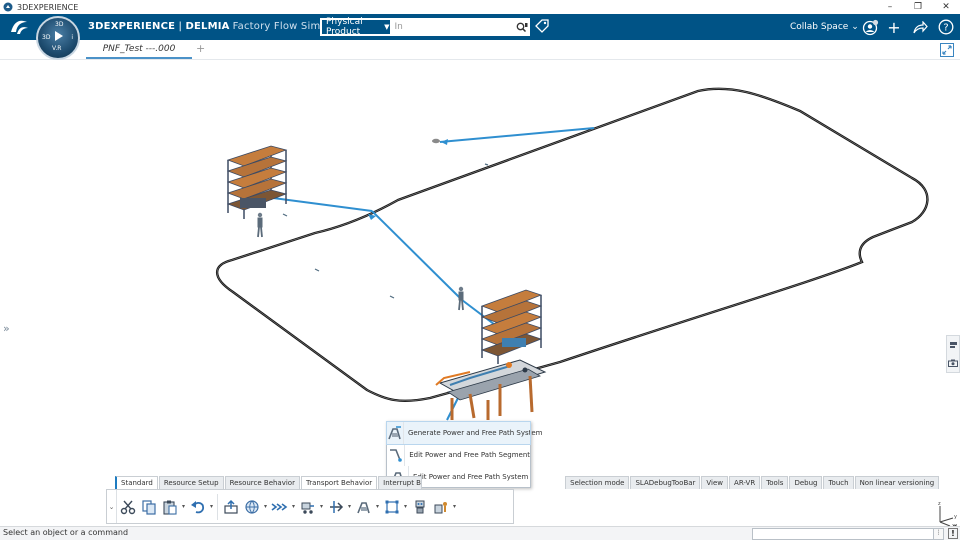  What do you see at coordinates (920, 27) in the screenshot?
I see `share-icon` at bounding box center [920, 27].